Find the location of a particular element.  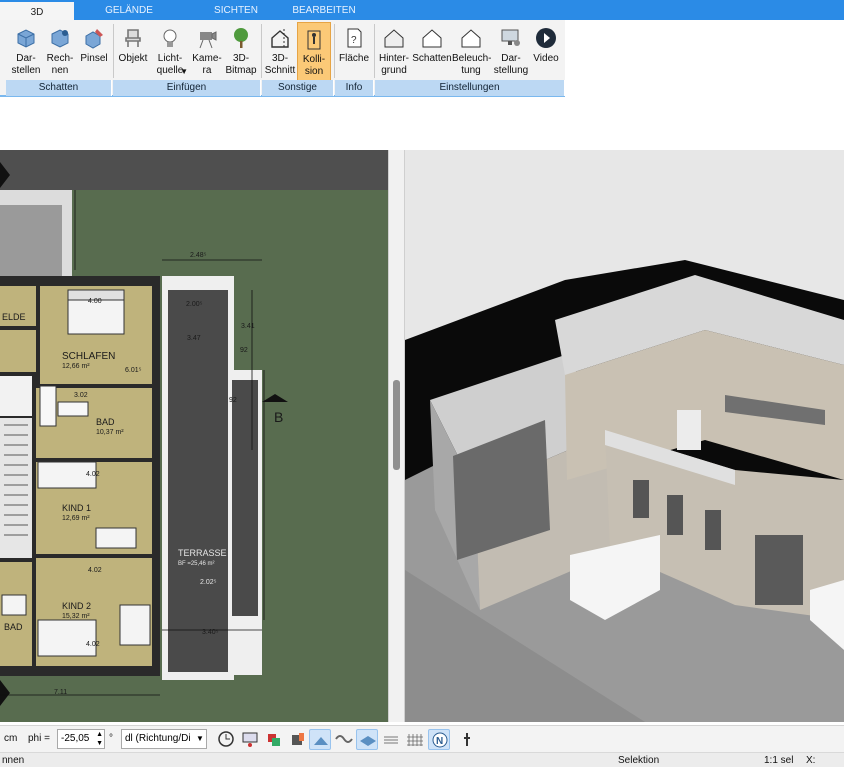

schnitt-button: 3D- Schnitt is located at coordinates (280, 52).